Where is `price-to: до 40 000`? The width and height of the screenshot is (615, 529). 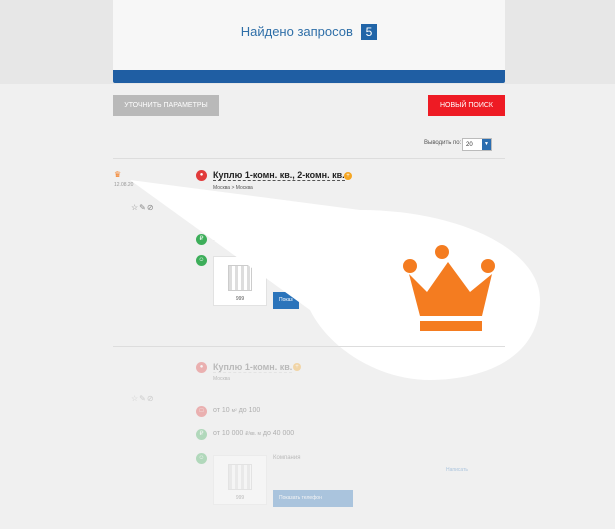
price-to: до 40 000 is located at coordinates (278, 433).